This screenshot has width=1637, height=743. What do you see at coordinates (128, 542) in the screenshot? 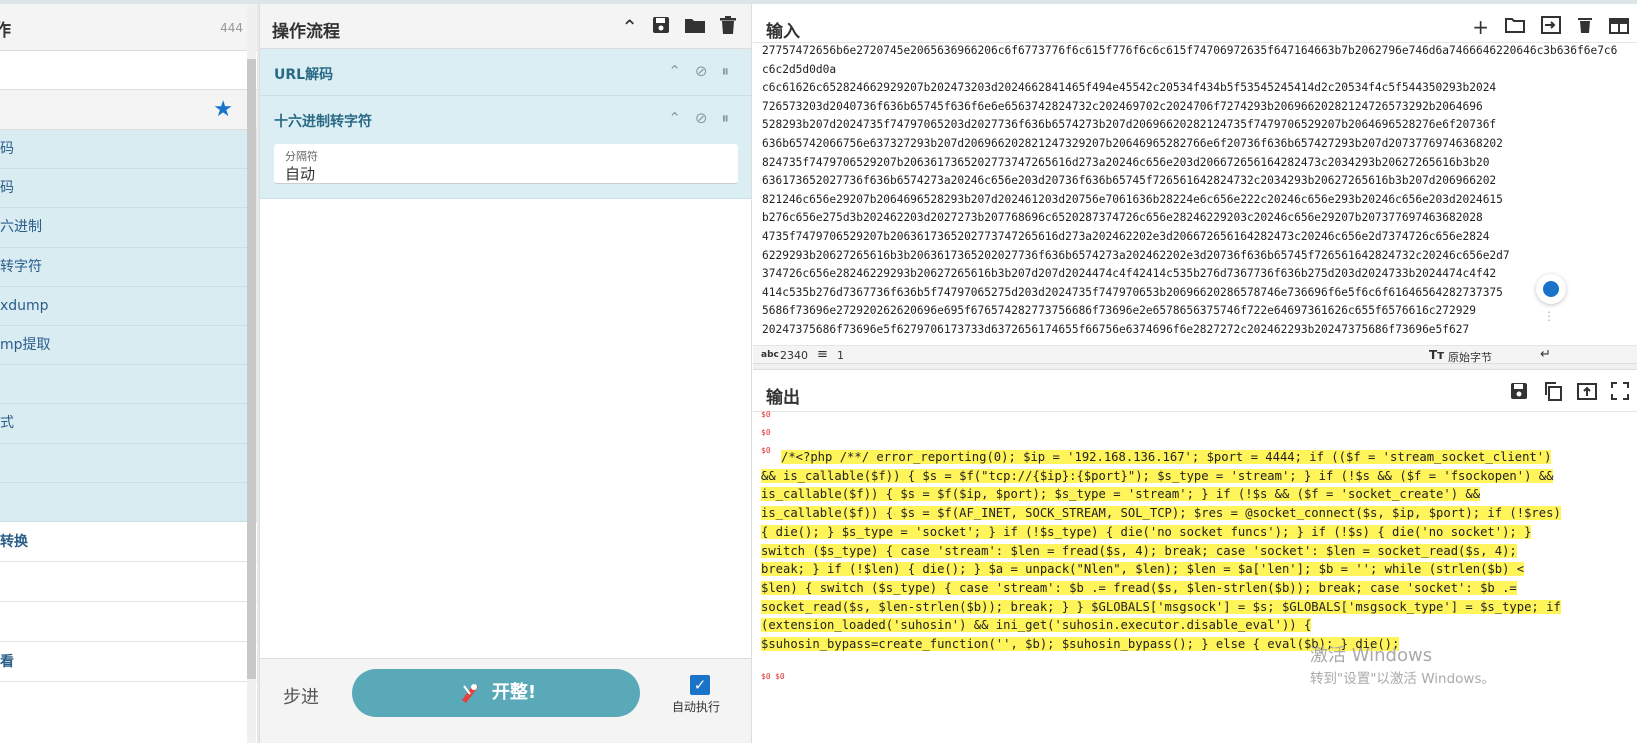
I see `category-item: 转换` at bounding box center [128, 542].